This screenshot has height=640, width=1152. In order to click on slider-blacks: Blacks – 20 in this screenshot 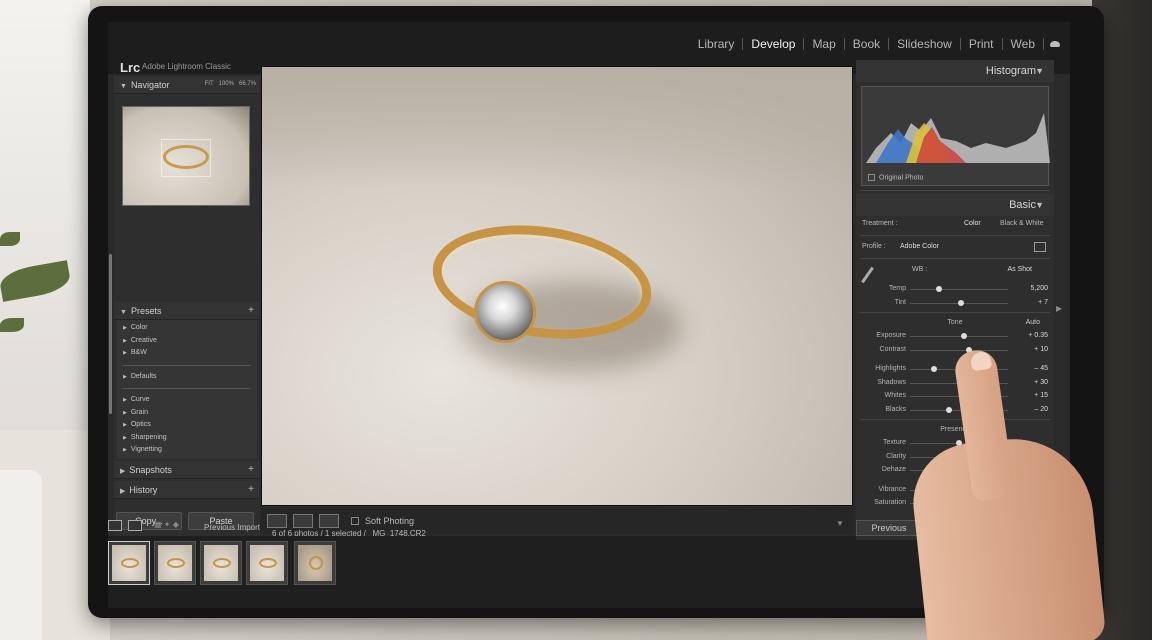, I will do `click(955, 410)`.